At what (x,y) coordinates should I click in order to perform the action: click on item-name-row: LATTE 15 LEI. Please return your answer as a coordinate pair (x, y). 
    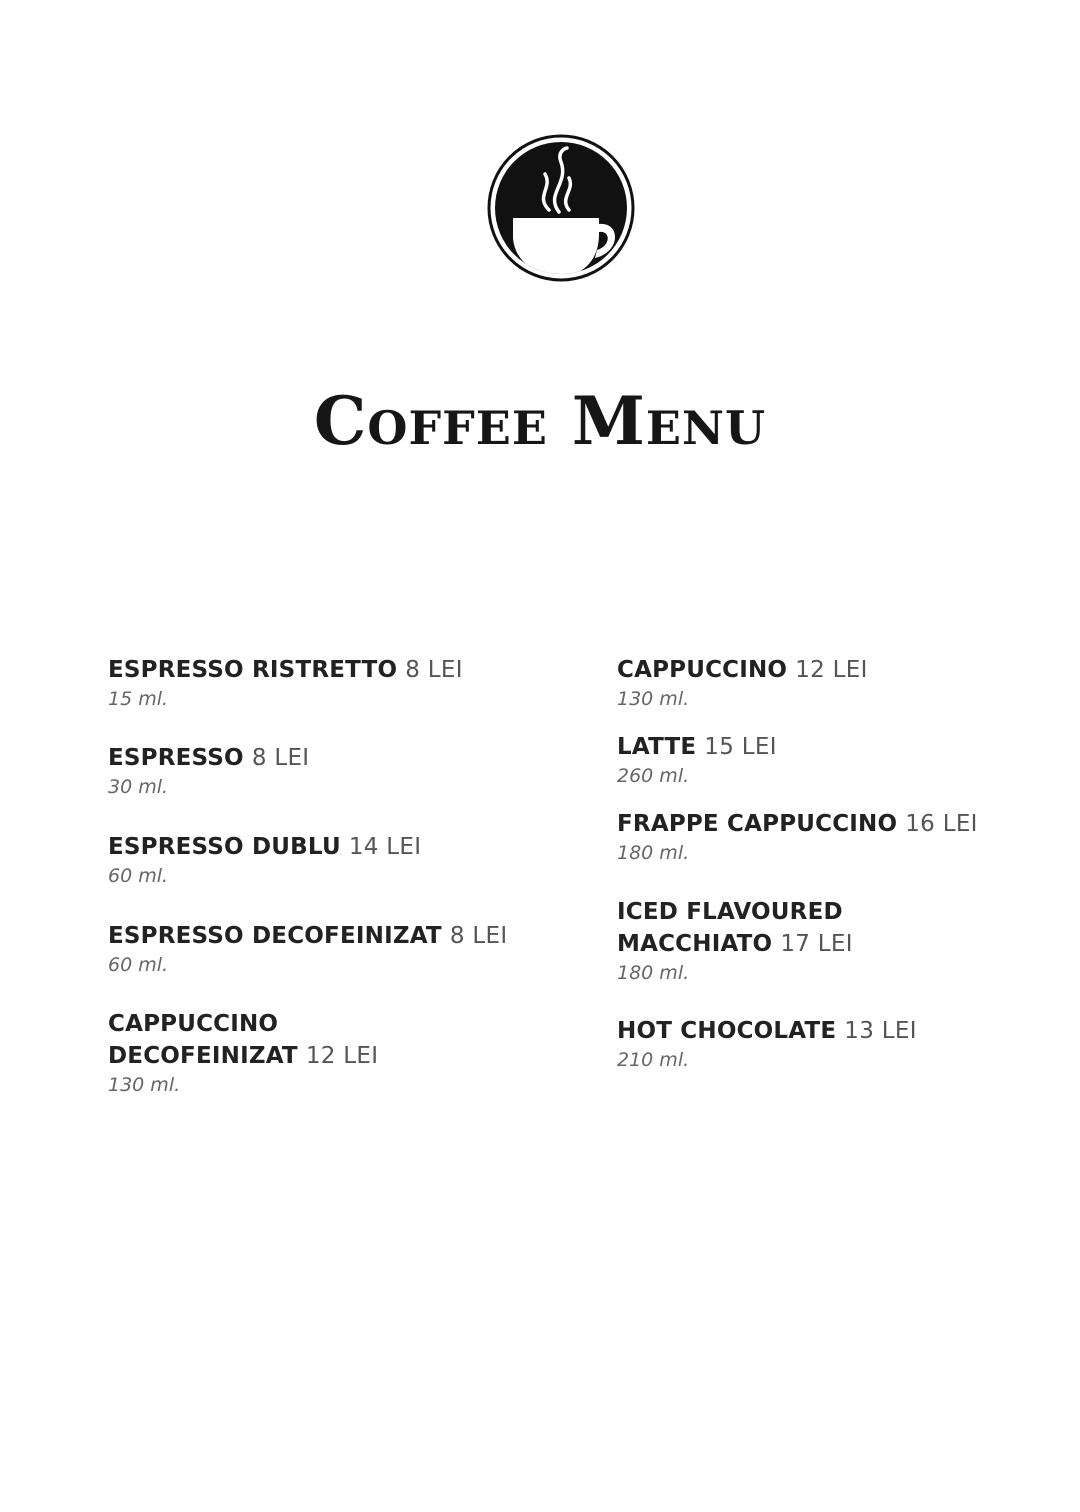
    Looking at the image, I should click on (697, 747).